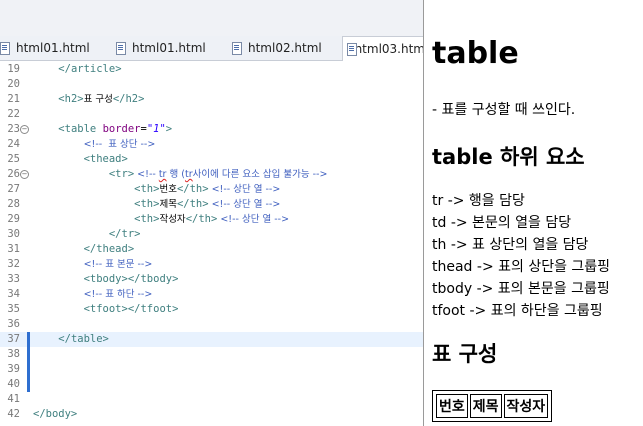  What do you see at coordinates (211, 414) in the screenshot?
I see `code-line: 42 </body>` at bounding box center [211, 414].